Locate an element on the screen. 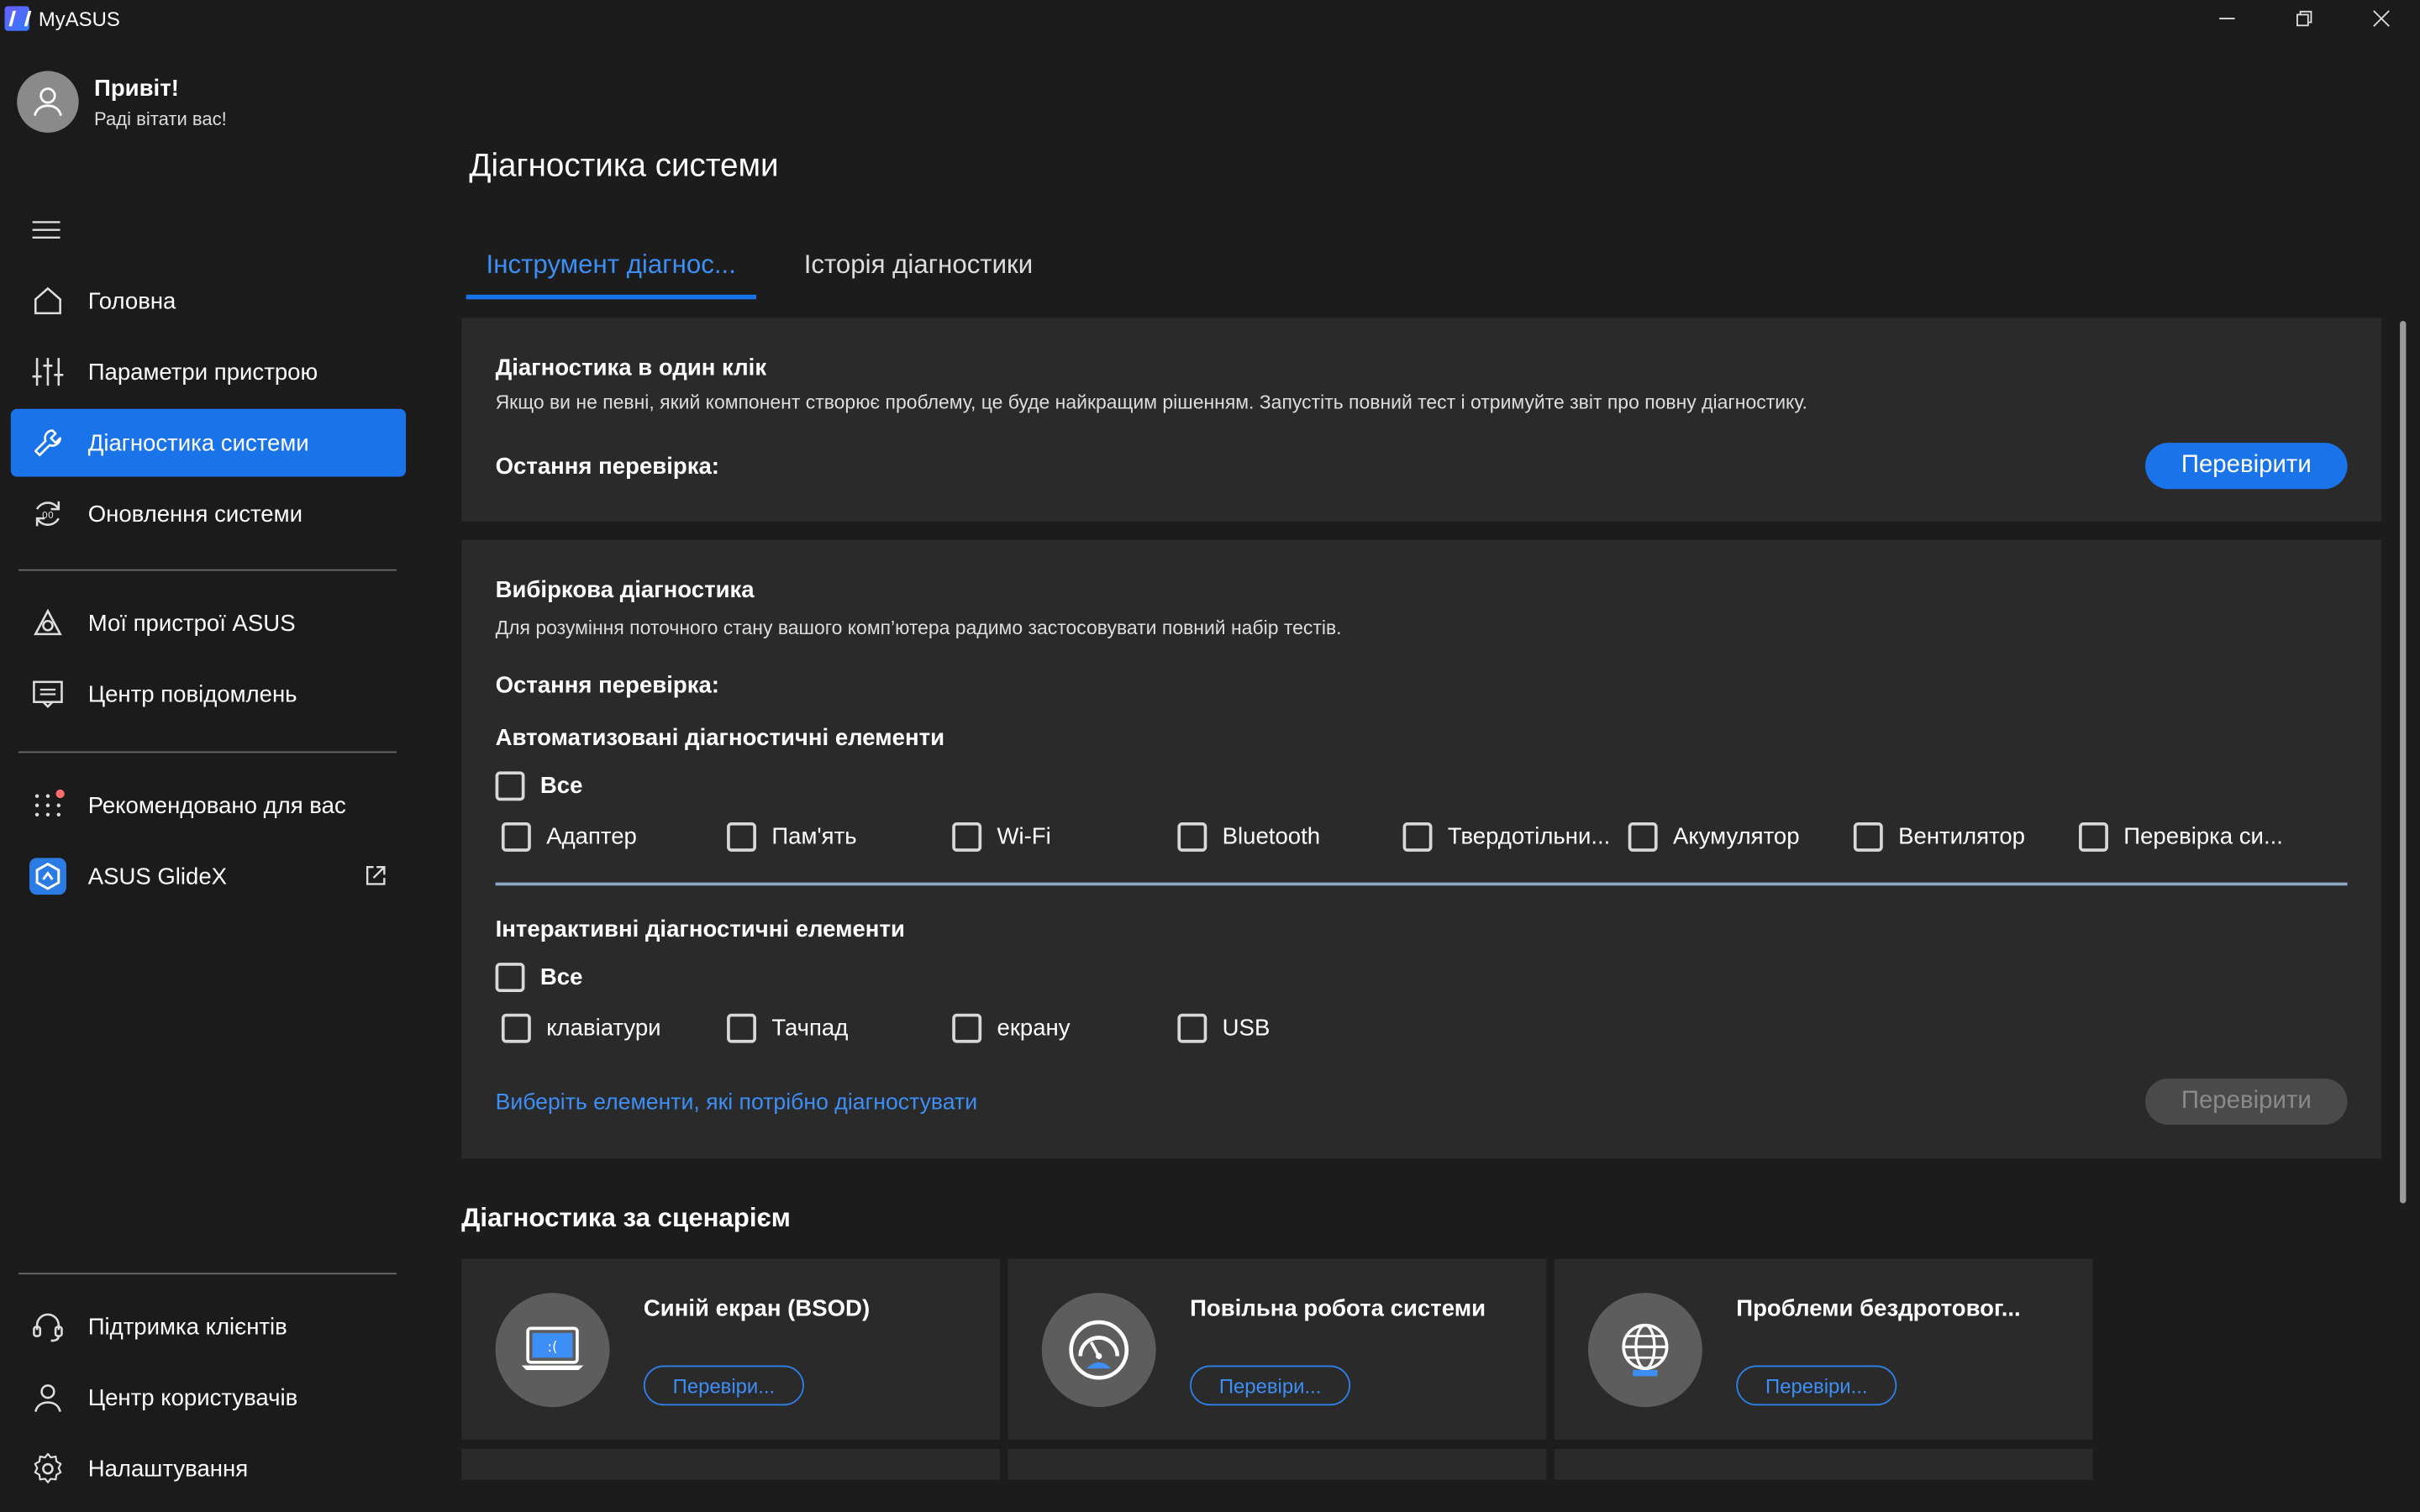 The height and width of the screenshot is (1512, 2420). sidebar-item-label: Головна is located at coordinates (131, 300).